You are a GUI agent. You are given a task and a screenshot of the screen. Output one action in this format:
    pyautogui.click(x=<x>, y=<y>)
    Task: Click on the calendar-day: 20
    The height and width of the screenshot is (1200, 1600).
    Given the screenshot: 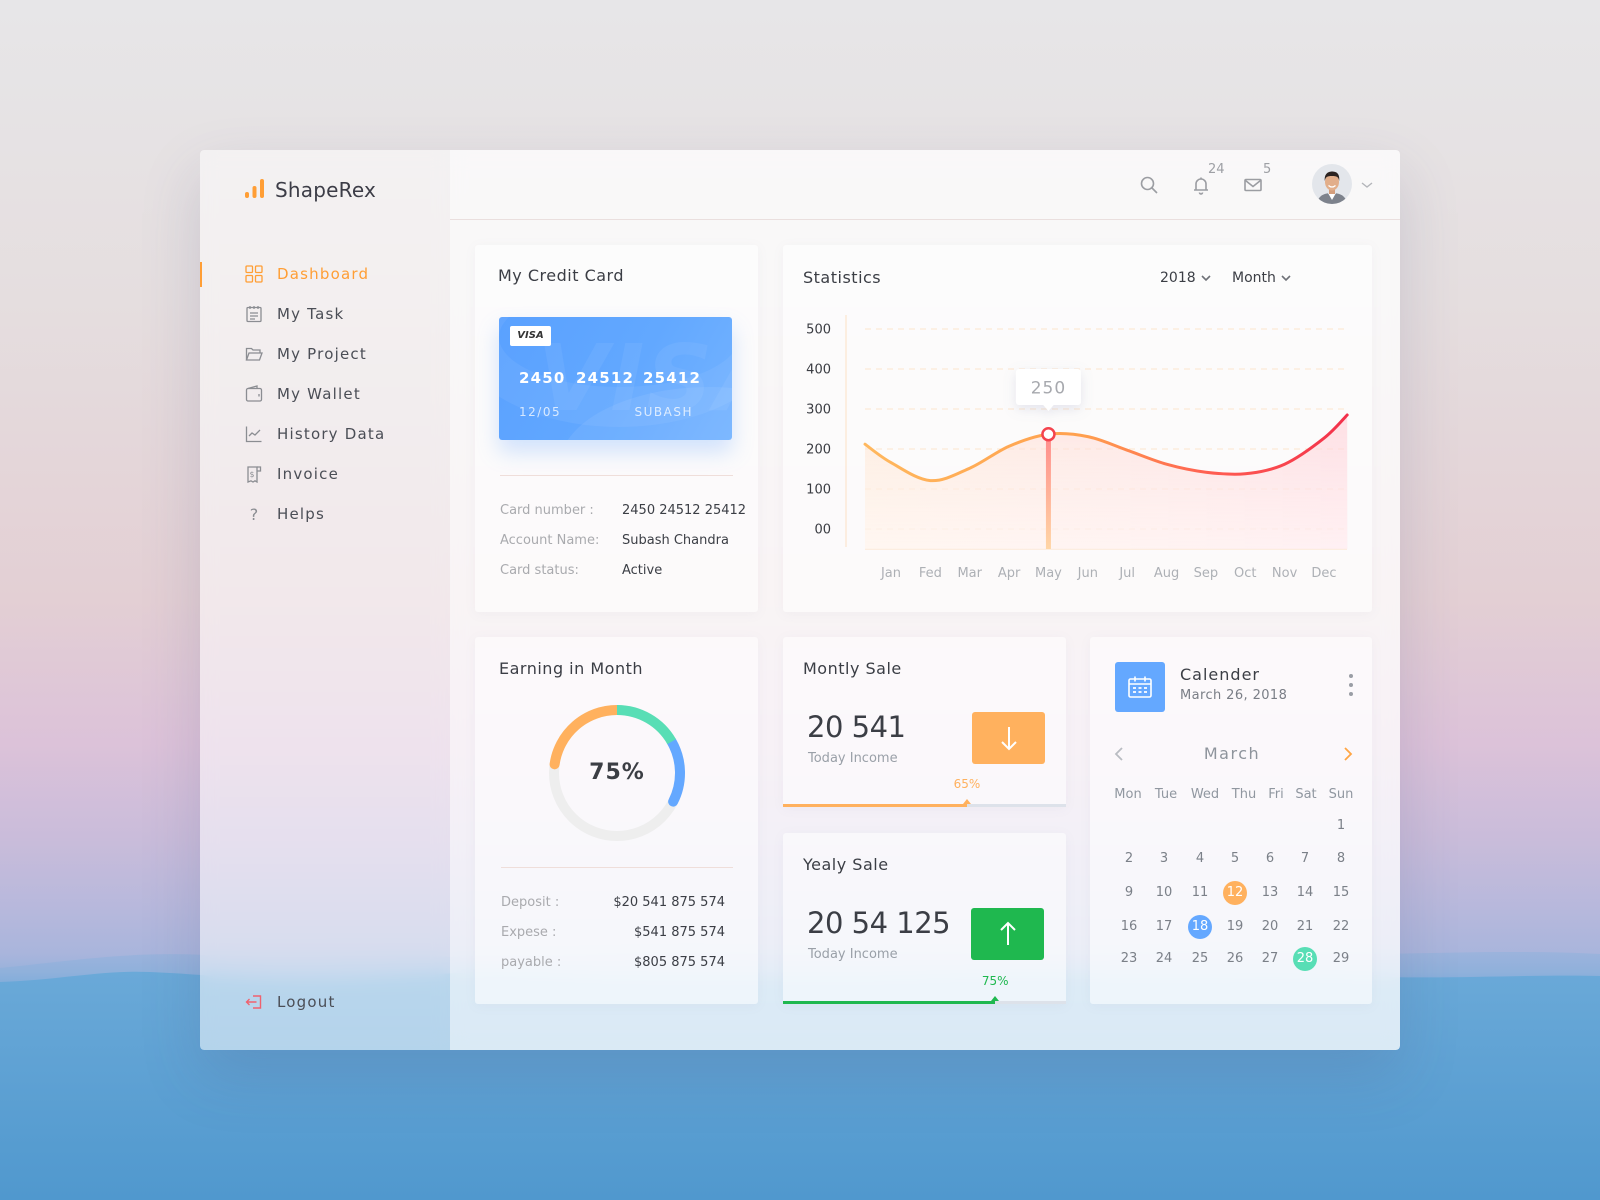 What is the action you would take?
    pyautogui.click(x=1270, y=927)
    